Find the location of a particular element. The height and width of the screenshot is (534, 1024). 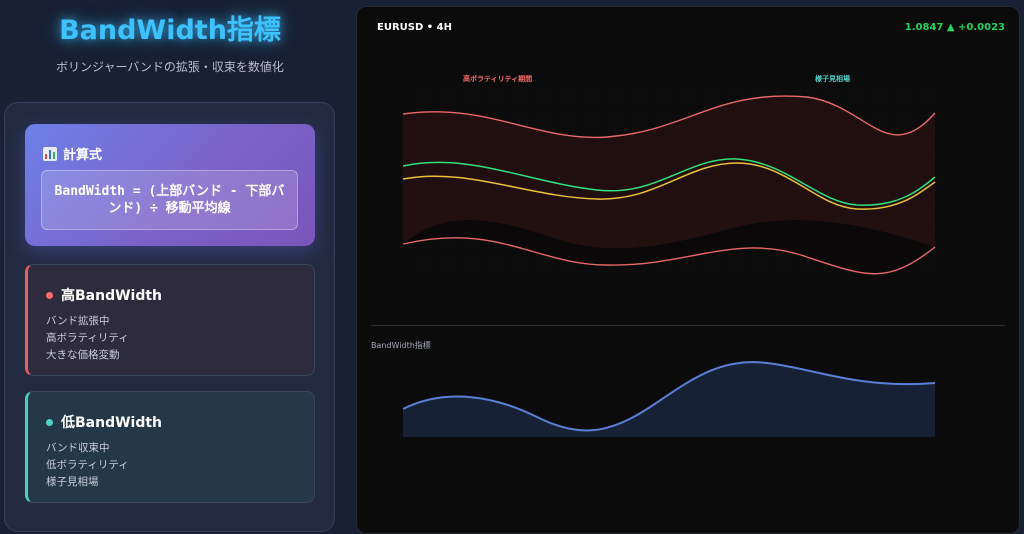

teal-dot-icon is located at coordinates (49, 422).